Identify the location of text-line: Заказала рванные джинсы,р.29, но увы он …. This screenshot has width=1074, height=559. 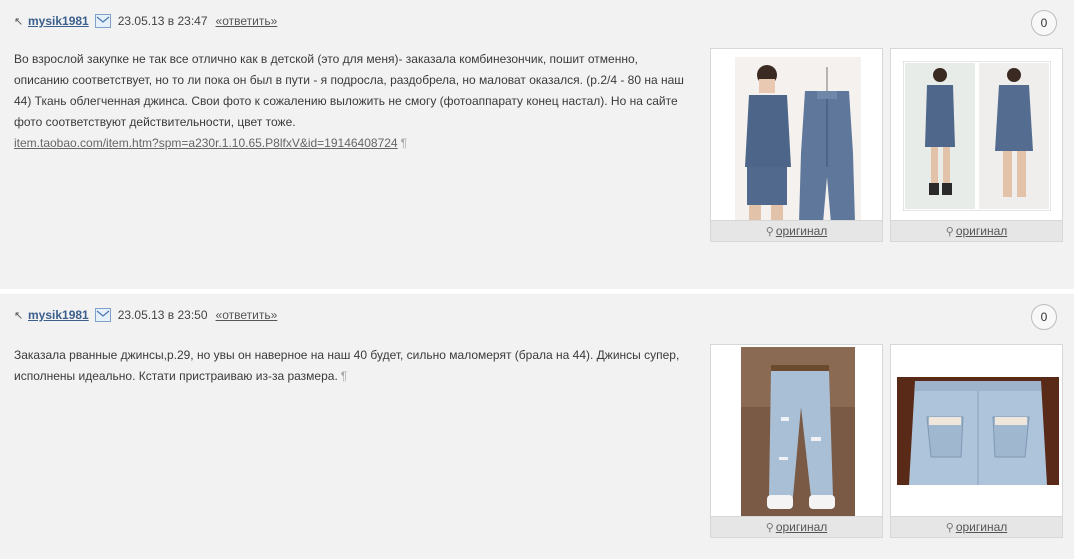
(347, 355).